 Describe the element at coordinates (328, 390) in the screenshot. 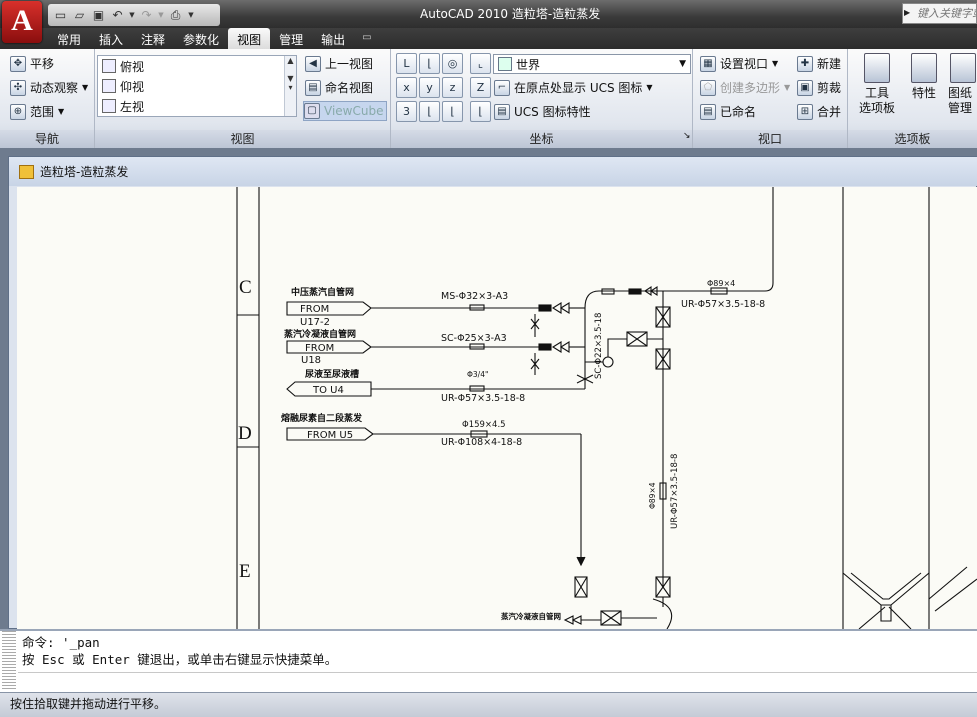

I see `line3-tag: TO U4` at that location.